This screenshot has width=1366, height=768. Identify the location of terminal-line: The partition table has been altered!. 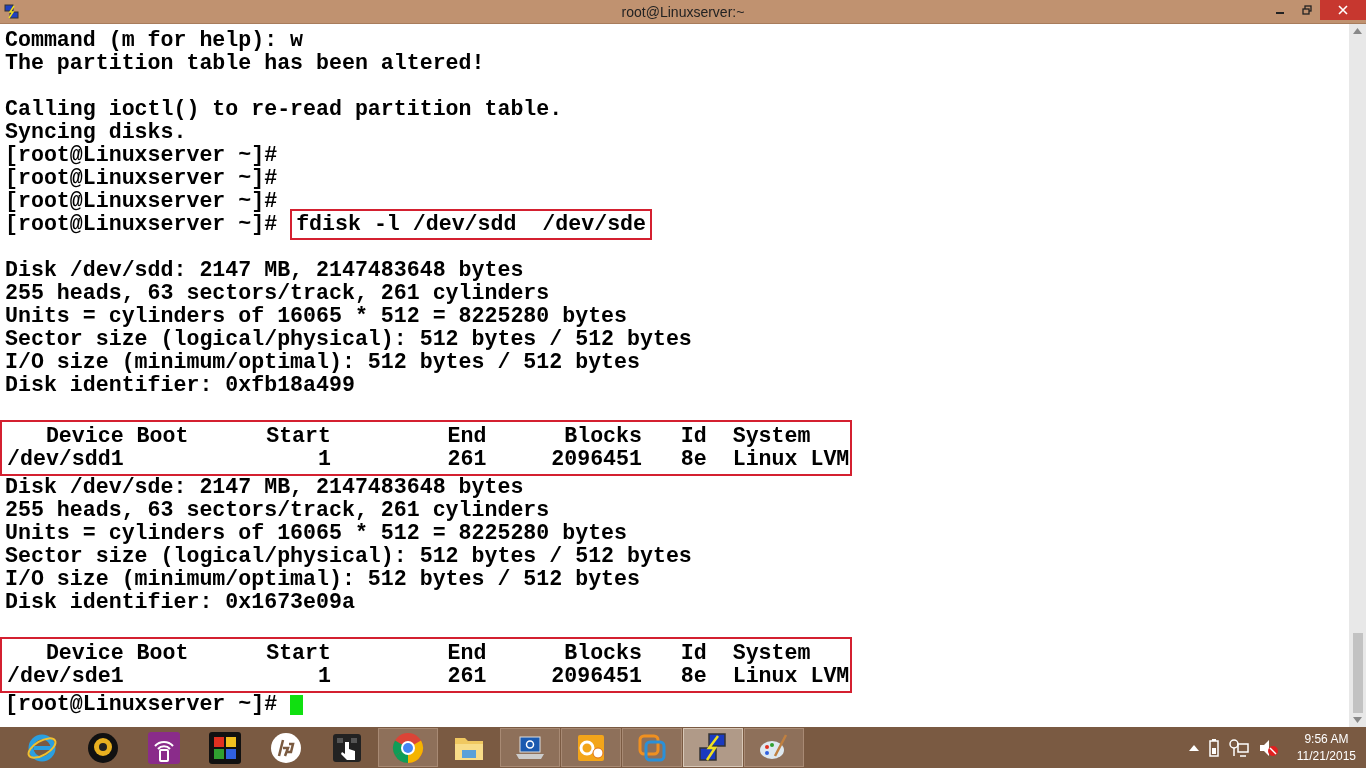
(245, 63).